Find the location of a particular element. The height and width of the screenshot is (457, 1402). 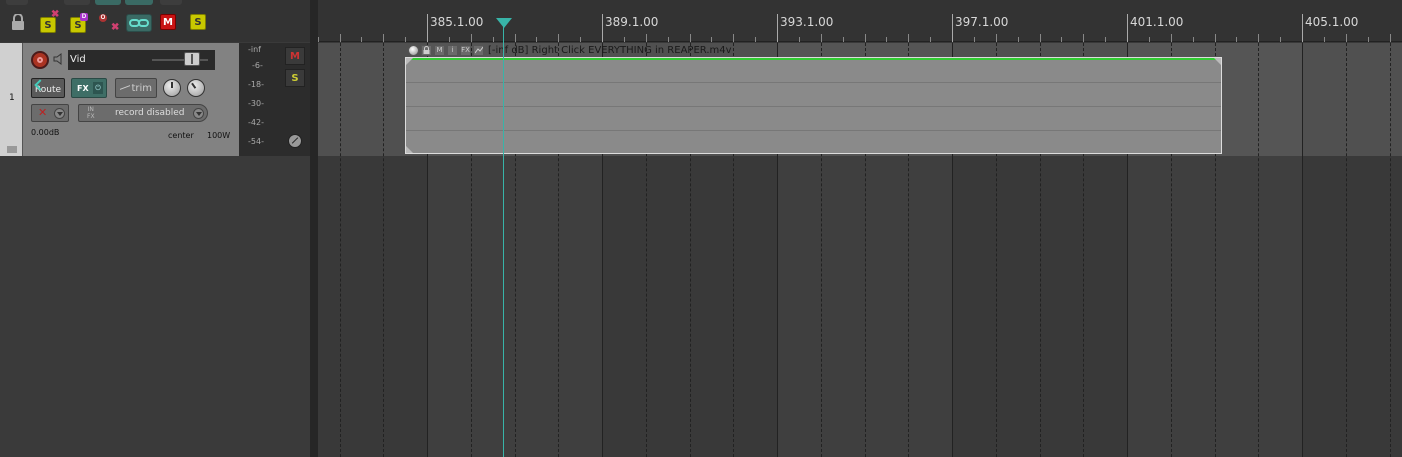

meter-scale-label: -42- is located at coordinates (256, 122).